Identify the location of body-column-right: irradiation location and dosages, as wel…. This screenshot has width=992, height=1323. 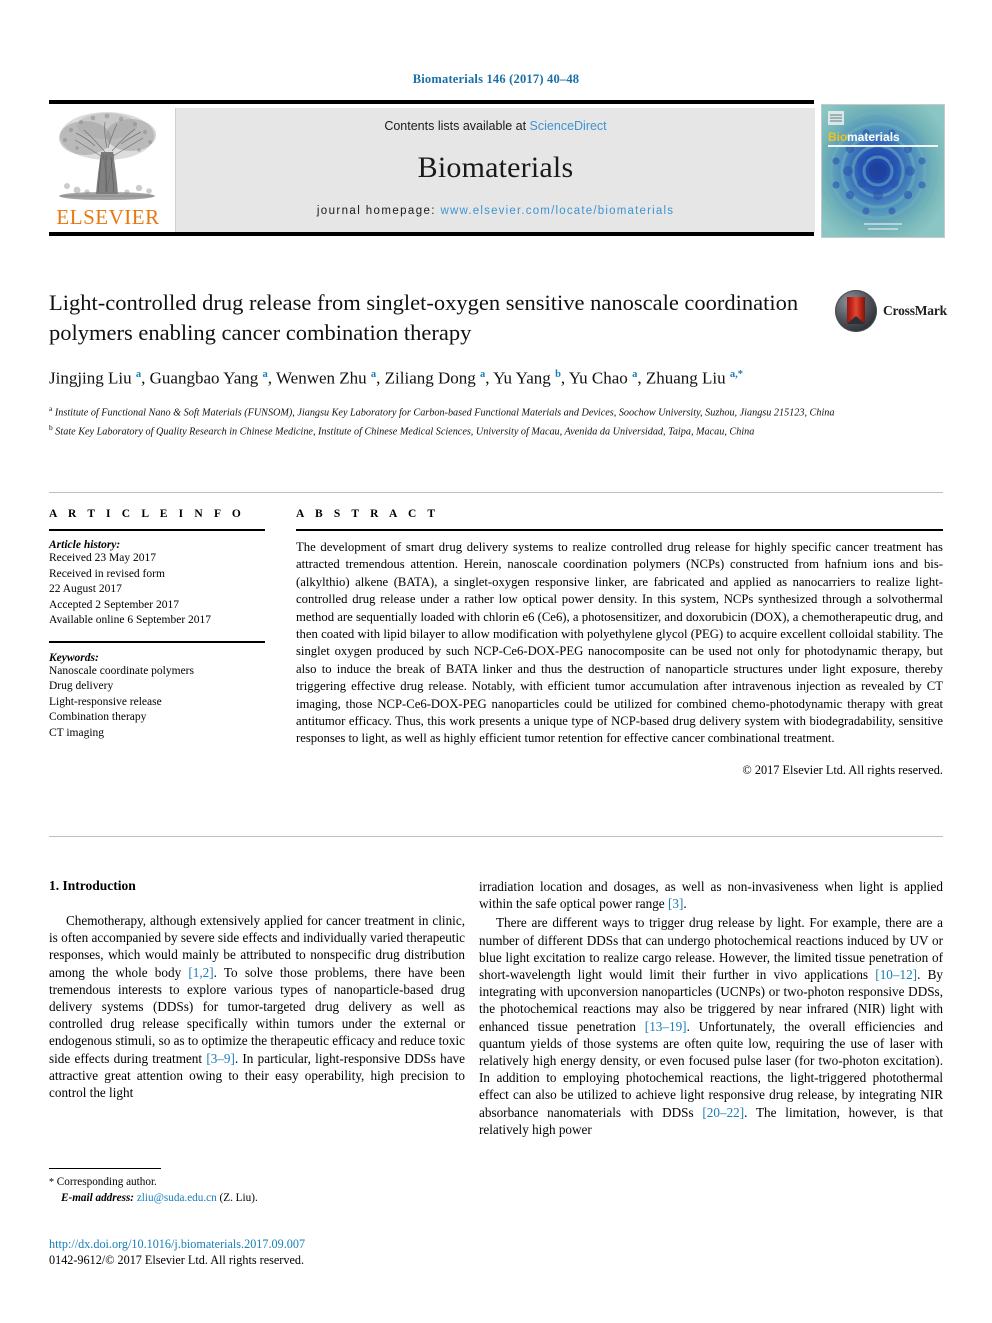
(711, 1009).